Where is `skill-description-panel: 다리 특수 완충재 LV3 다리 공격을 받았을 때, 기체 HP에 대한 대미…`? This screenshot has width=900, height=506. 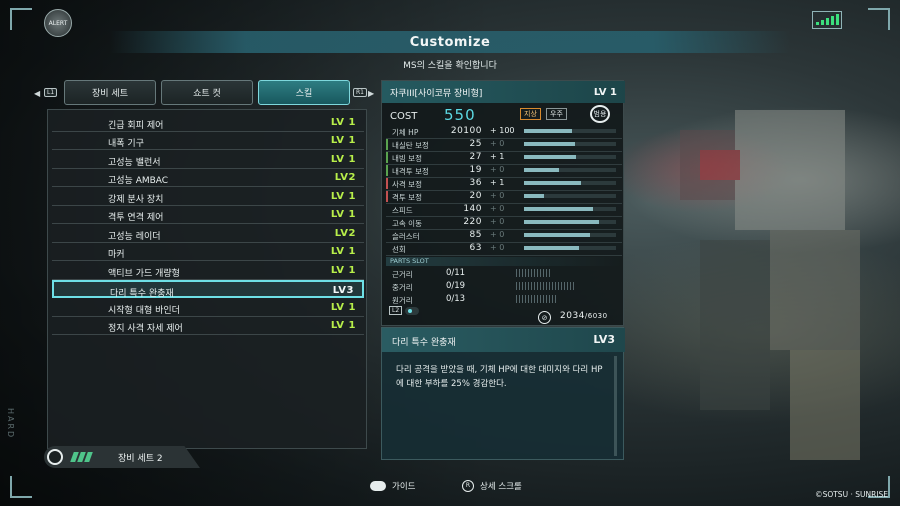
skill-description-panel: 다리 특수 완충재 LV3 다리 공격을 받았을 때, 기체 HP에 대한 대미… is located at coordinates (503, 393).